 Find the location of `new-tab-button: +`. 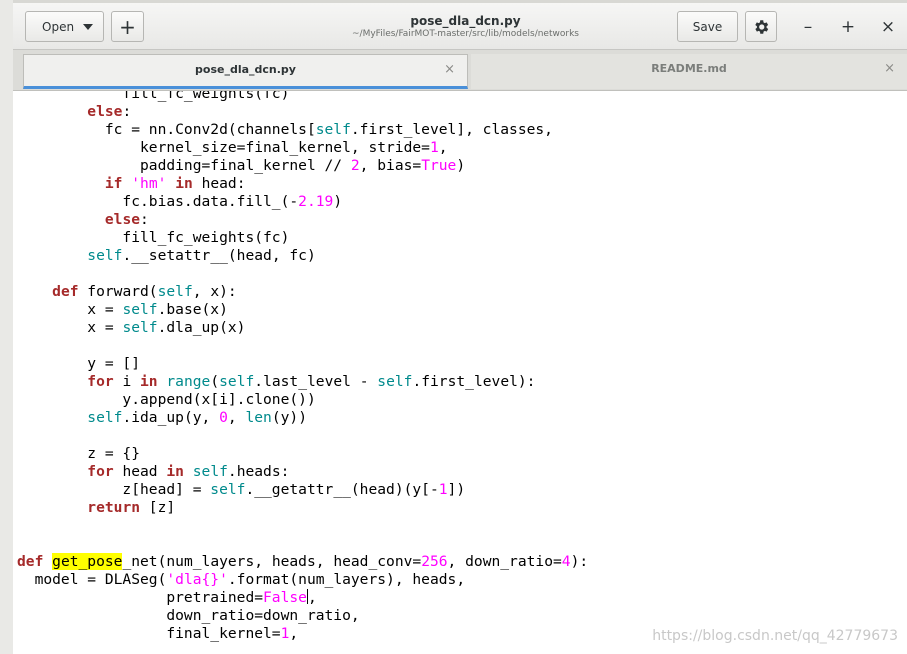

new-tab-button: + is located at coordinates (127, 26).